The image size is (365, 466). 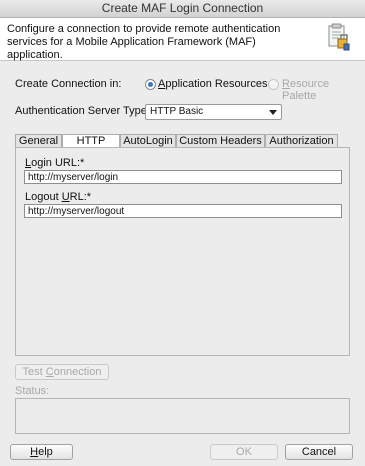 What do you see at coordinates (273, 112) in the screenshot?
I see `chevron-down-icon` at bounding box center [273, 112].